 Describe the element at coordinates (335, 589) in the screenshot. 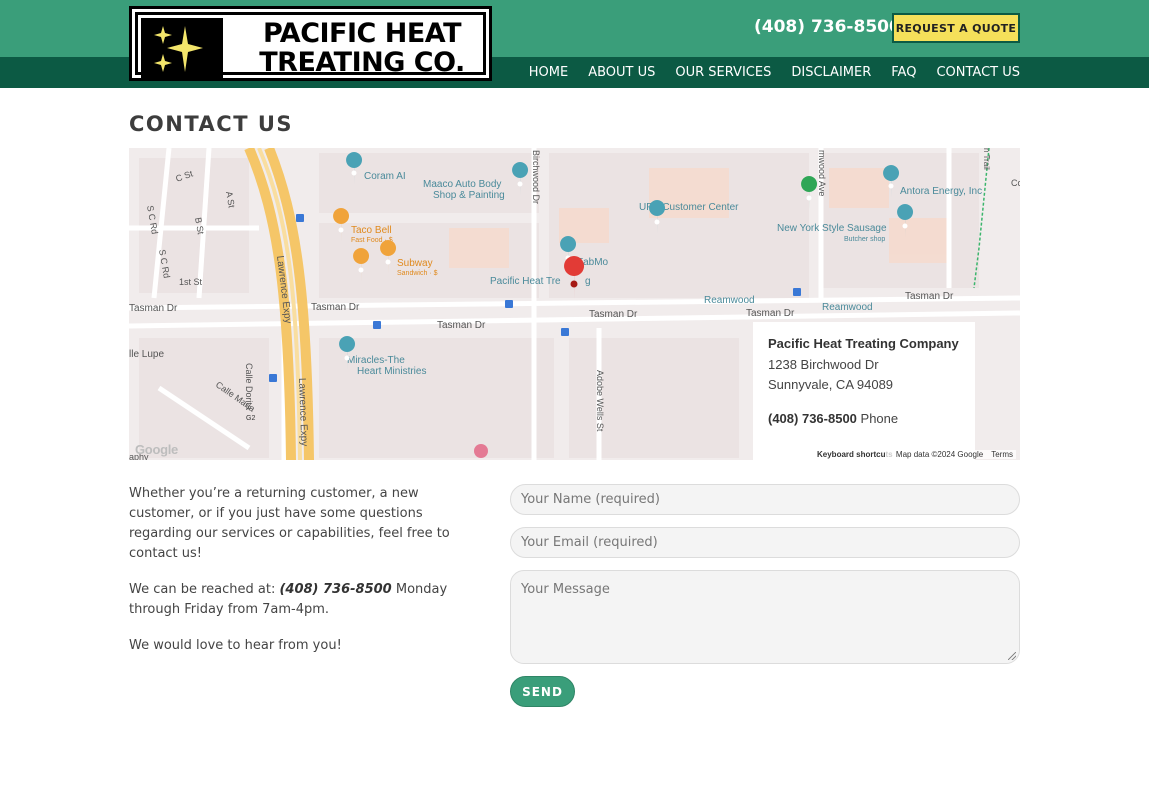

I see `reach-phone: (408) 736-8500` at that location.